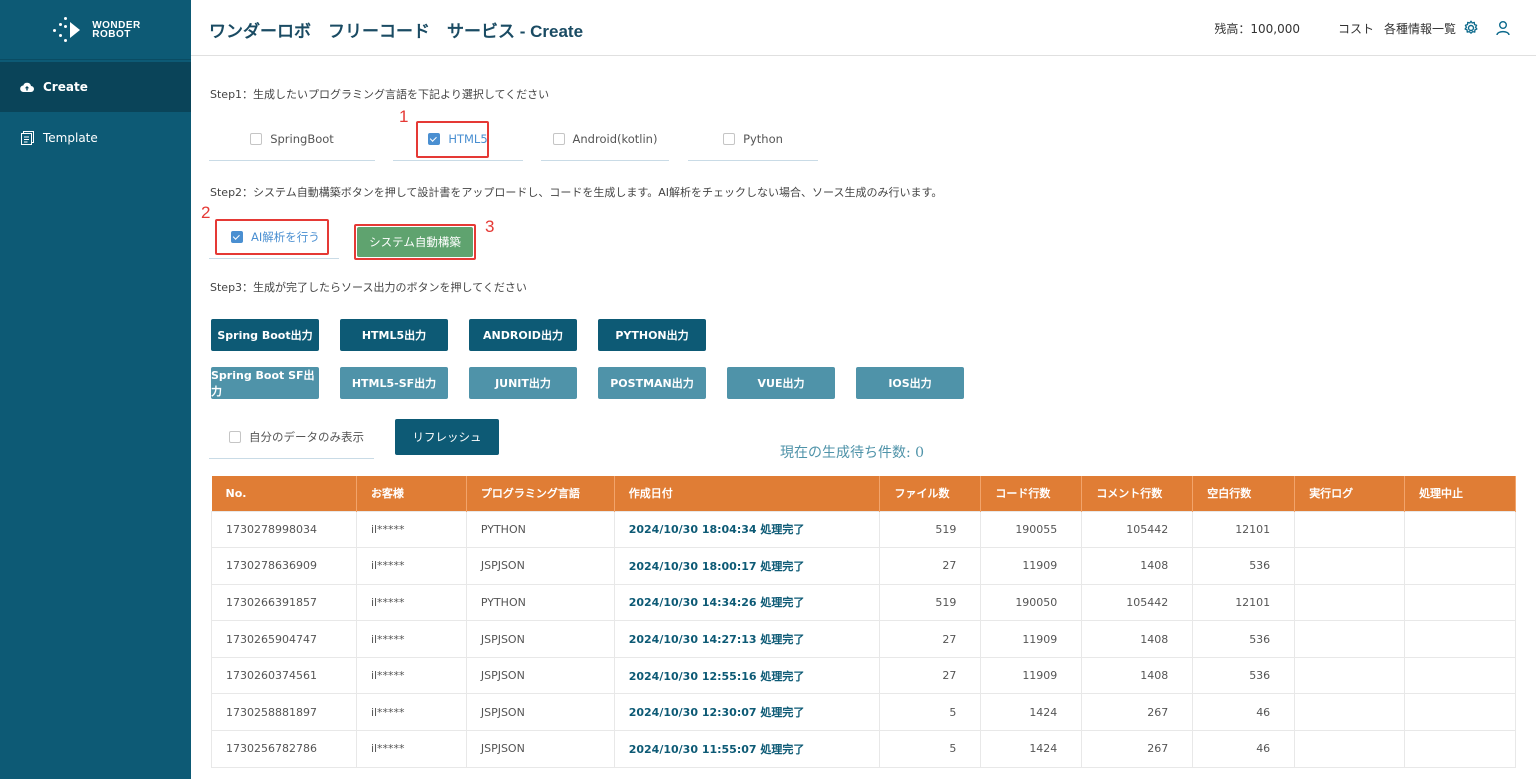 The image size is (1536, 779). Describe the element at coordinates (68, 30) in the screenshot. I see `logo-mark-icon` at that location.